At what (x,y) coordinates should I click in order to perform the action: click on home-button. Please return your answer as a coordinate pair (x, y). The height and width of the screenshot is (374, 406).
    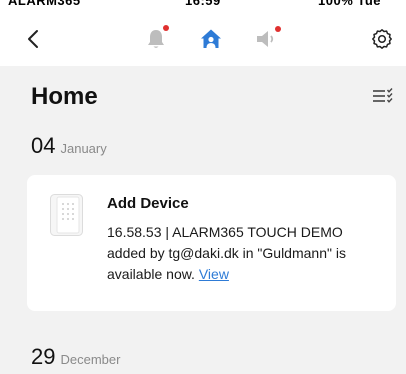
    Looking at the image, I should click on (211, 39).